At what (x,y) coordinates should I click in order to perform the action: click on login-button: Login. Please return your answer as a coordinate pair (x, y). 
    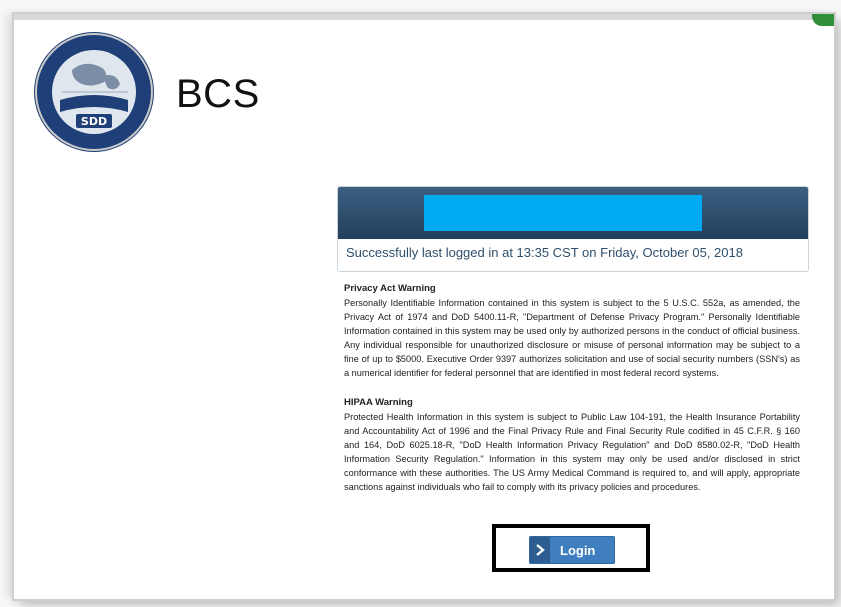
    Looking at the image, I should click on (572, 550).